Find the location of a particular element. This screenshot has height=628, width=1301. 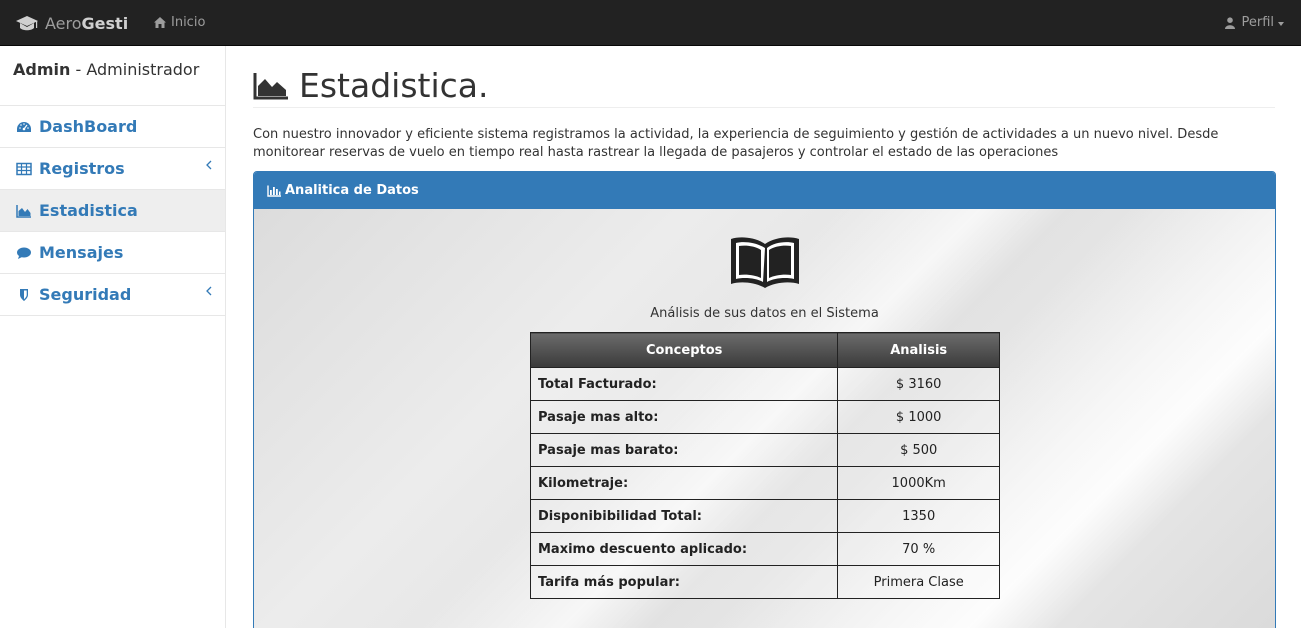

sidebar-item-label: Seguridad is located at coordinates (85, 294).